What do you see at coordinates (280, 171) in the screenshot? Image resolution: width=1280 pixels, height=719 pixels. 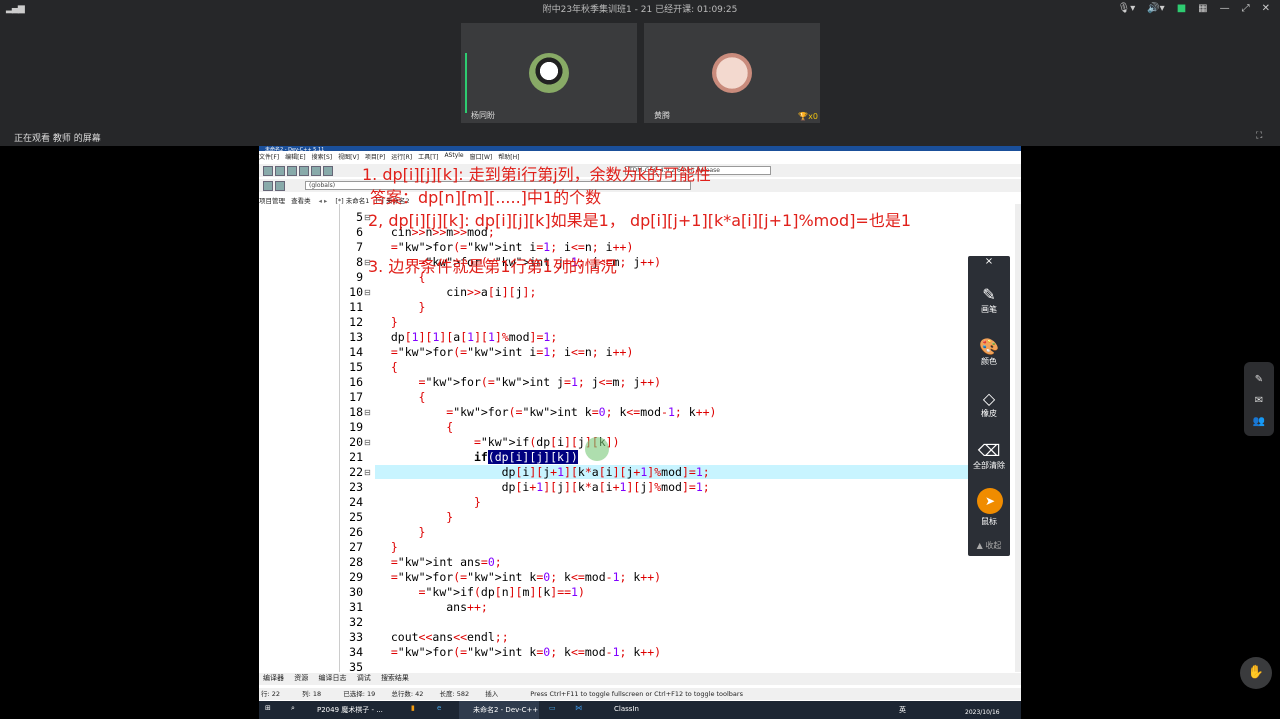 I see `open-file-icon` at bounding box center [280, 171].